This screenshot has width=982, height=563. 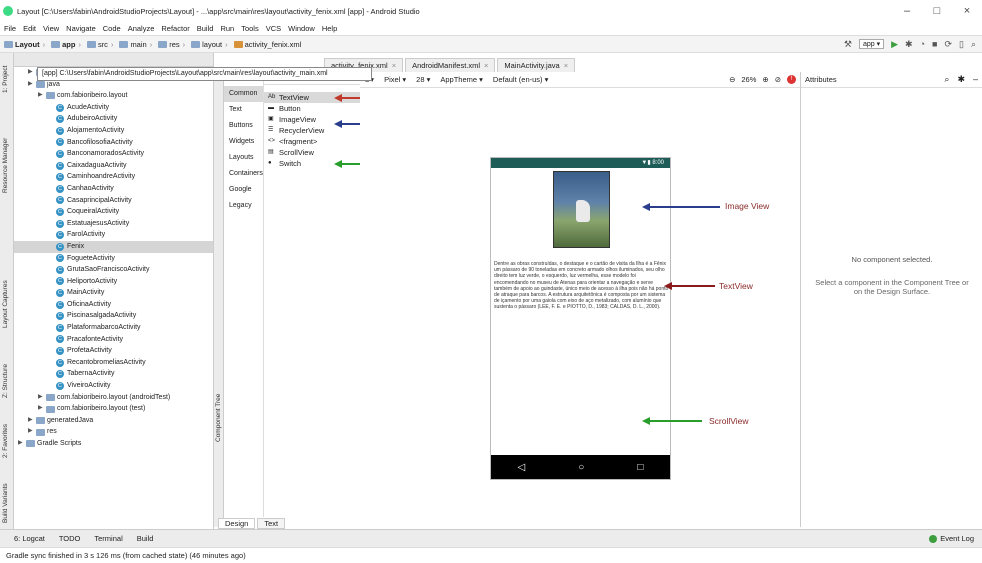 What do you see at coordinates (961, 79) in the screenshot?
I see `gear-icon: ✱` at bounding box center [961, 79].